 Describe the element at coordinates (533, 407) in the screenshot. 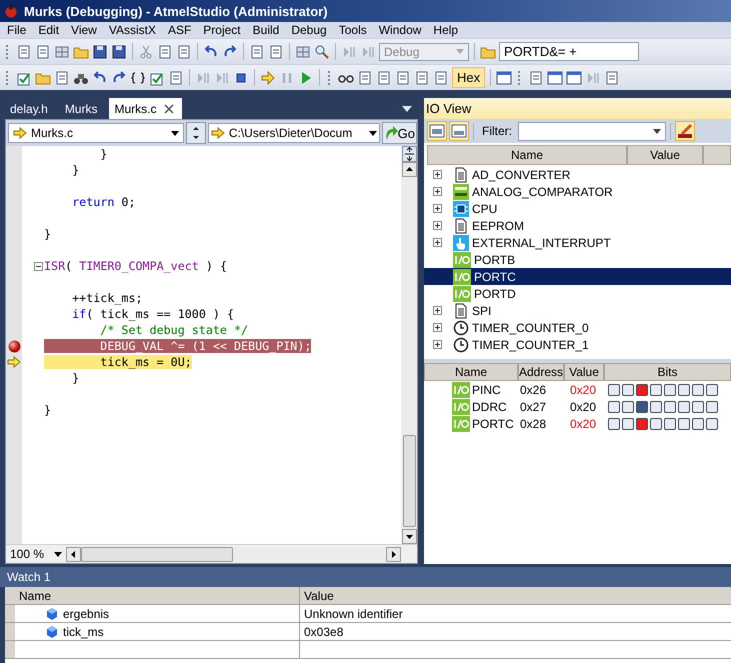

I see `register-address: 0x27` at that location.